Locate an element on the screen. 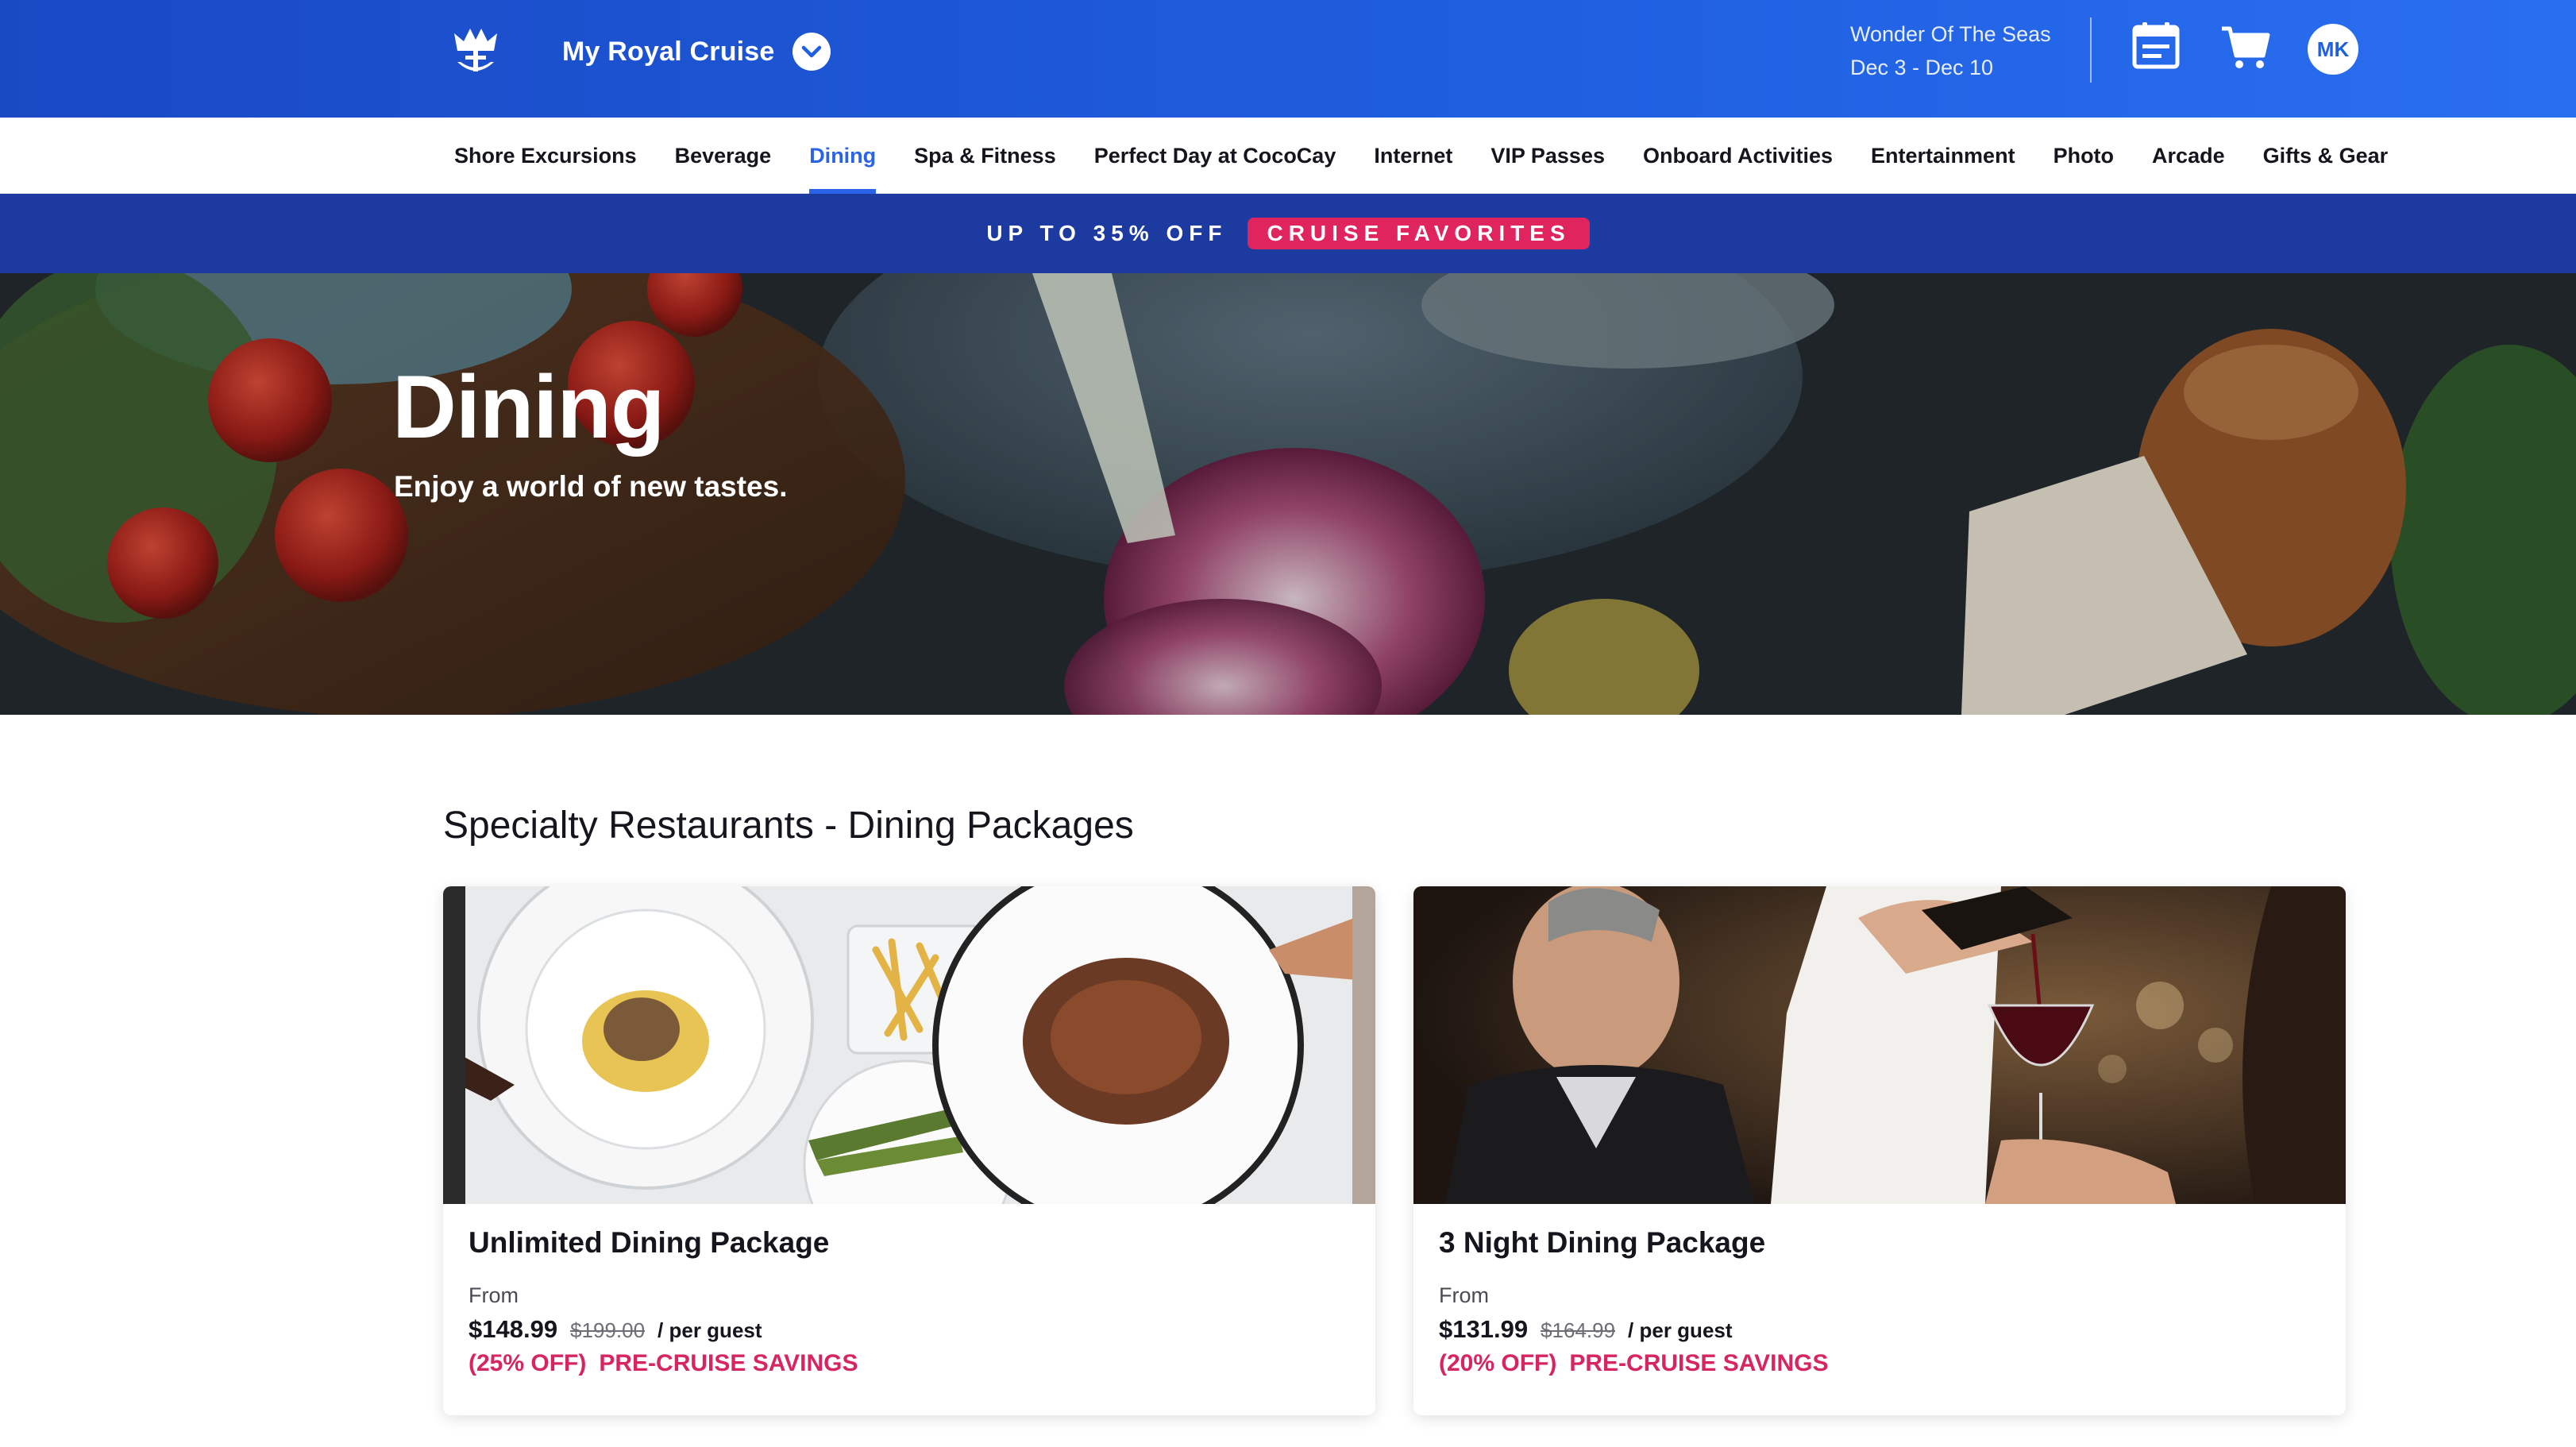  brand-title: My Royal Cruise is located at coordinates (668, 51).